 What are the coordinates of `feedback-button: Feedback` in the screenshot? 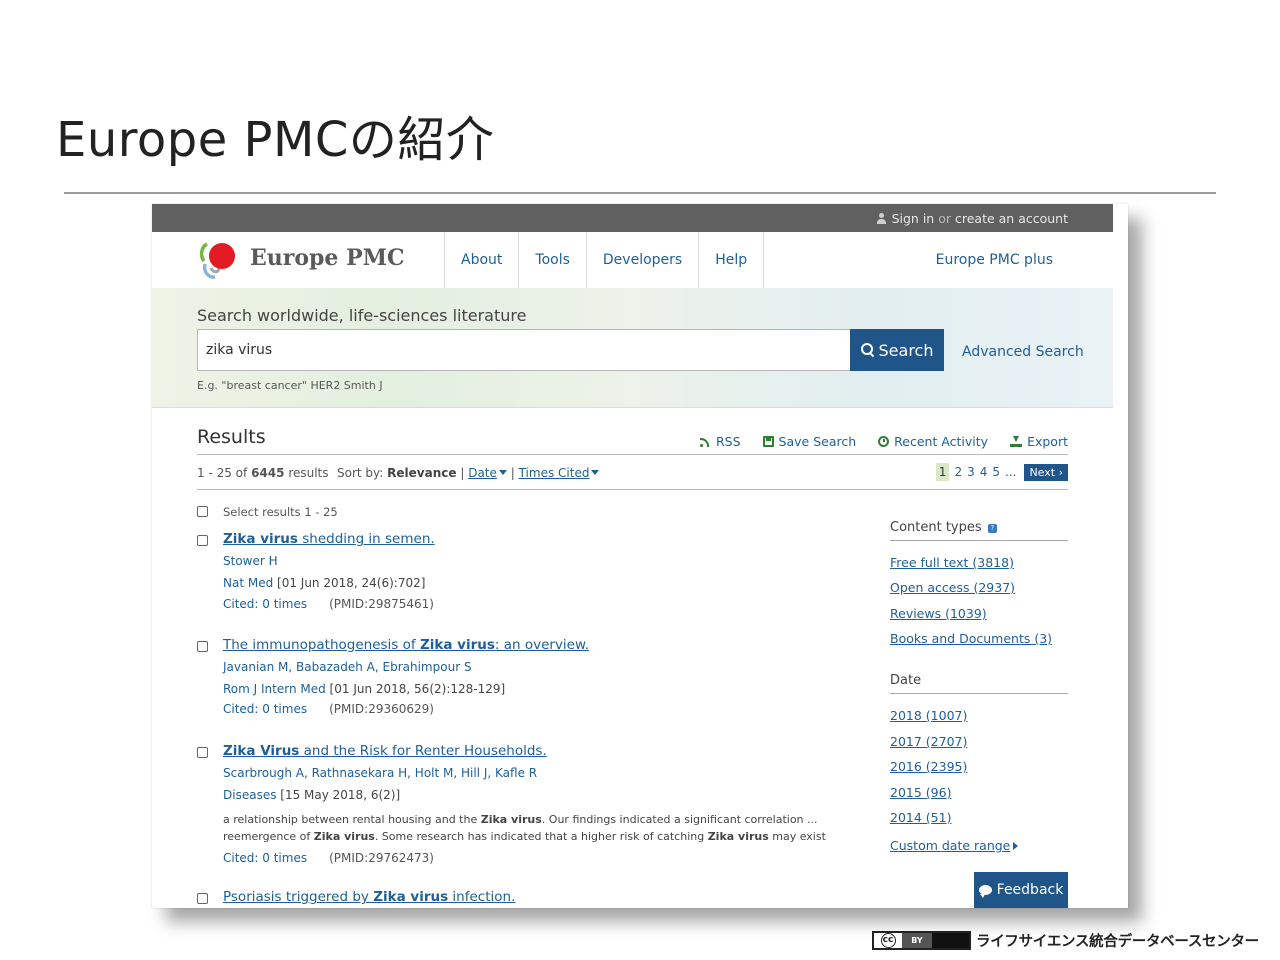 It's located at (1021, 890).